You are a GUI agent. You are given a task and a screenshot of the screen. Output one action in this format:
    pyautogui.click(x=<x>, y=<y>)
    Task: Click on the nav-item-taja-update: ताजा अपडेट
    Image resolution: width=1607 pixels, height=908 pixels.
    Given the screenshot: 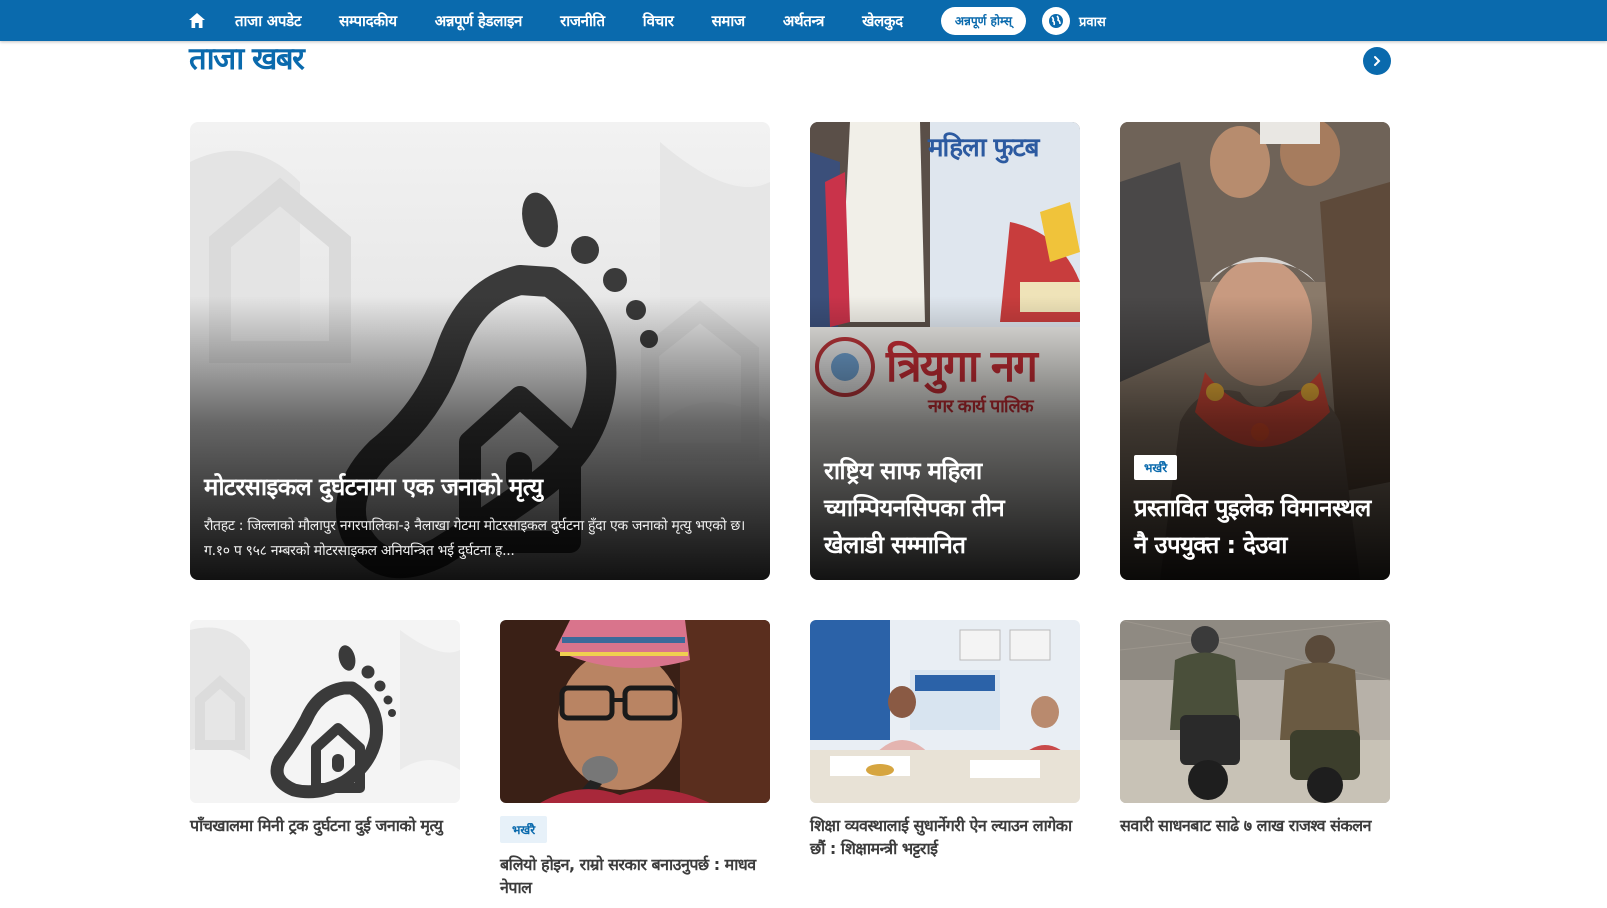 What is the action you would take?
    pyautogui.click(x=268, y=21)
    